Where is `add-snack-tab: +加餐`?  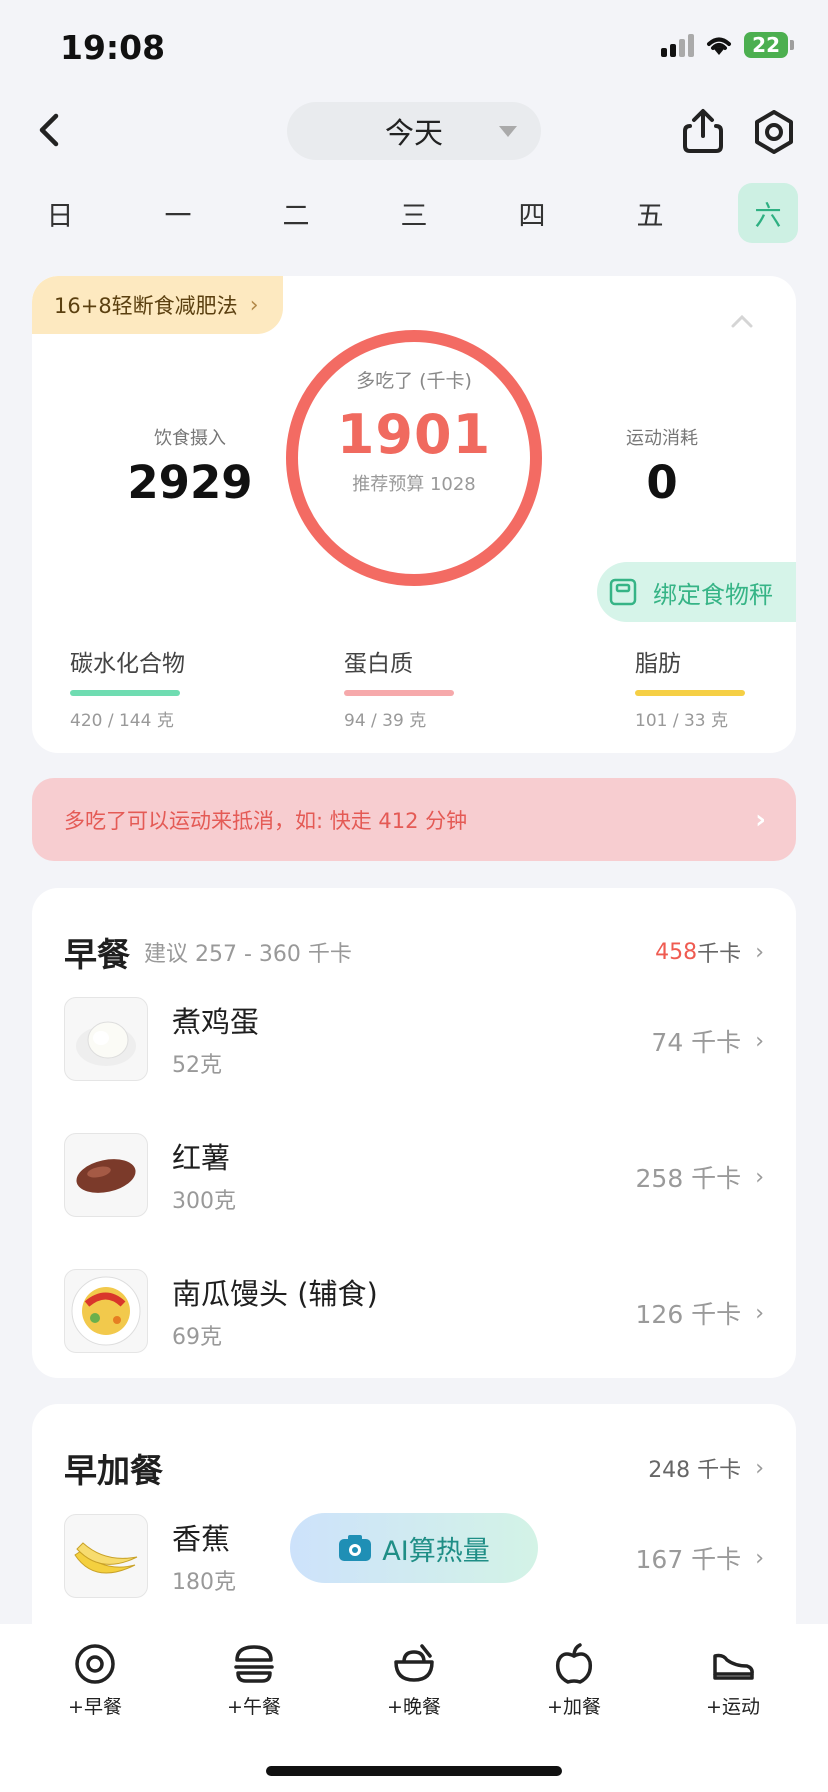
add-snack-tab: +加餐 is located at coordinates (574, 1680).